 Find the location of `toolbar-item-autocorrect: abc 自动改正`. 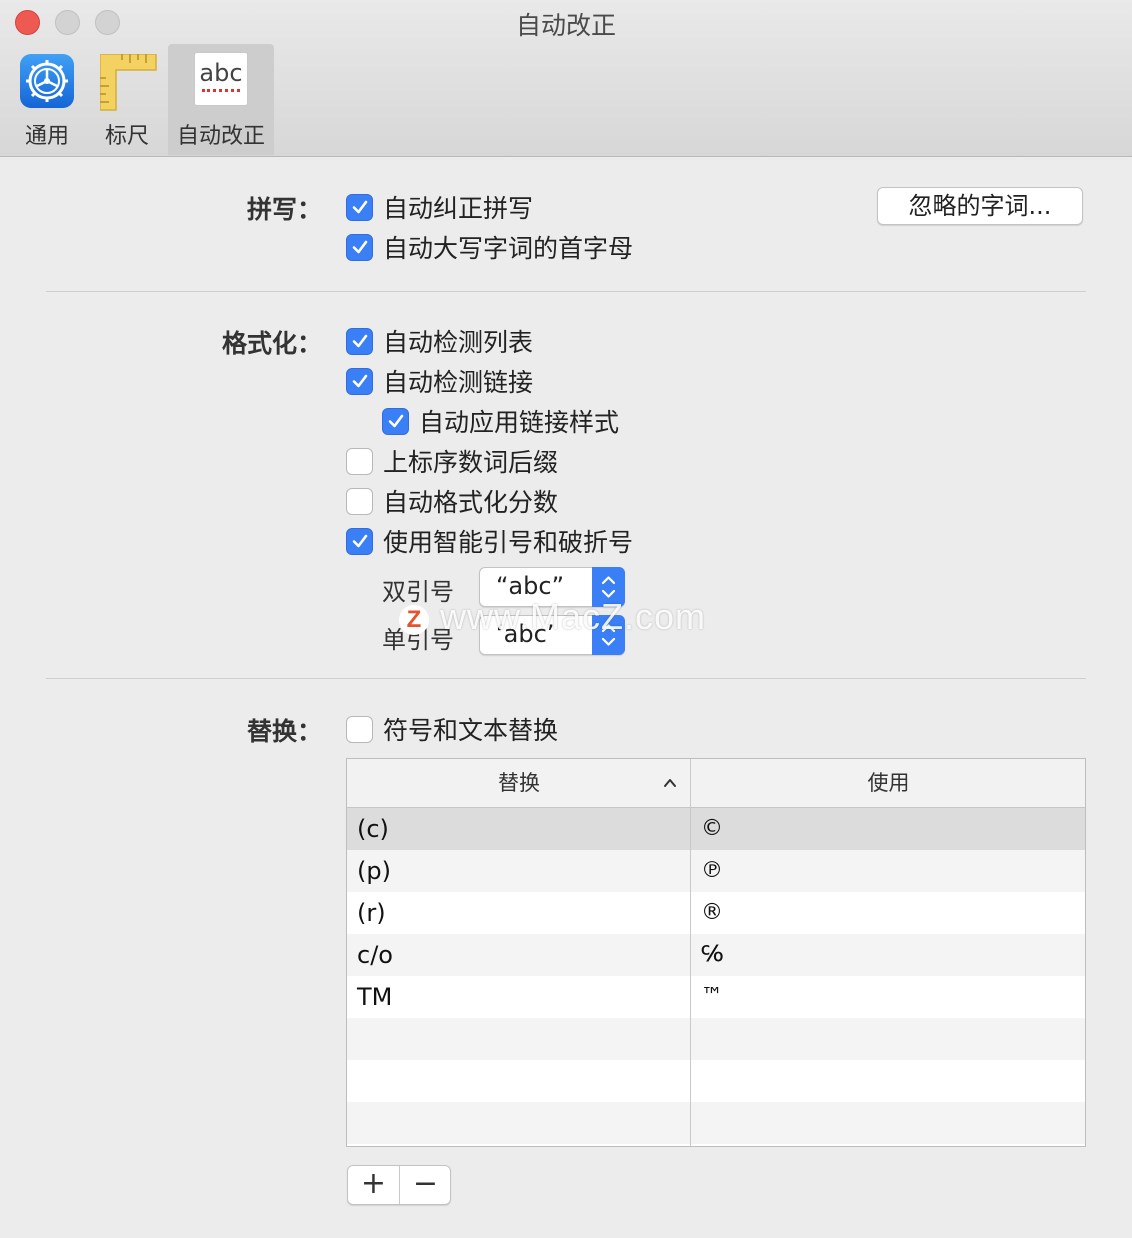

toolbar-item-autocorrect: abc 自动改正 is located at coordinates (221, 99).